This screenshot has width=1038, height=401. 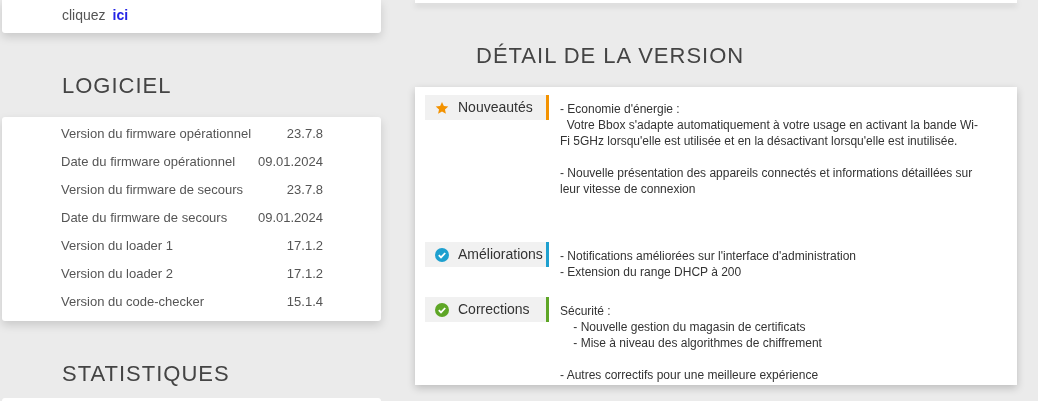 I want to click on category-title: Corrections, so click(x=494, y=309).